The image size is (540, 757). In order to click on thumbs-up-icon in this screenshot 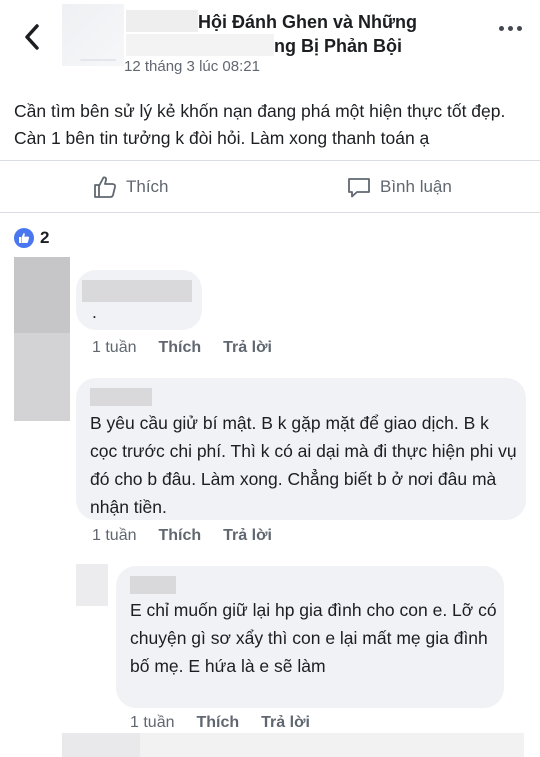, I will do `click(105, 187)`.